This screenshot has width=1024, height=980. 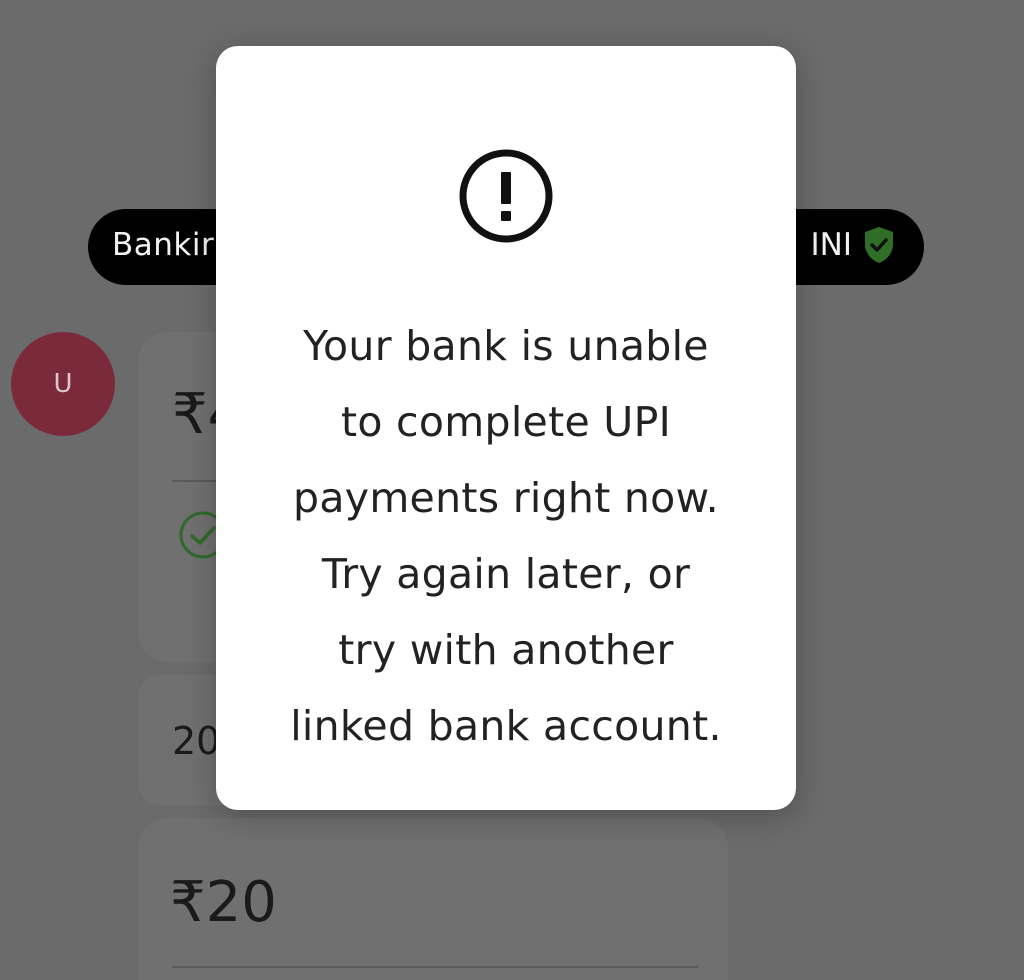 I want to click on exclamation-circle-icon, so click(x=506, y=196).